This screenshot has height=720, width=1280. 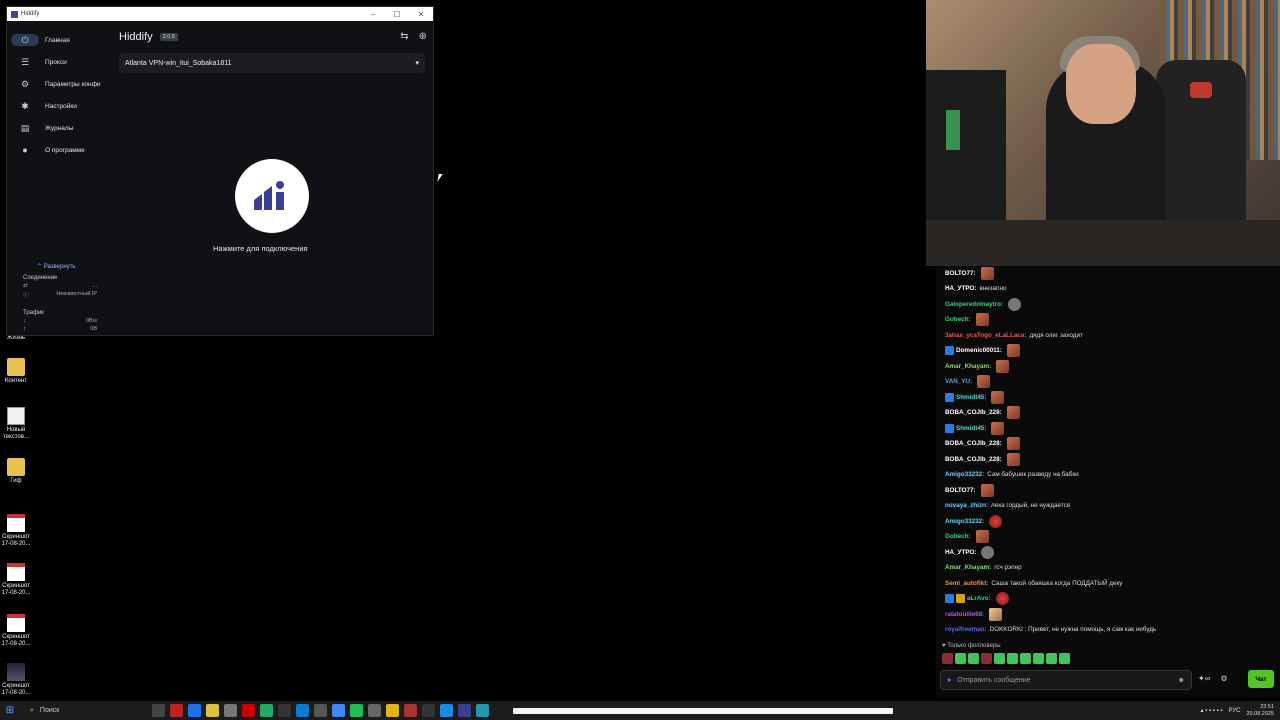 I want to click on sidebar-item-proxies: ☰ Прокси, so click(x=60, y=62).